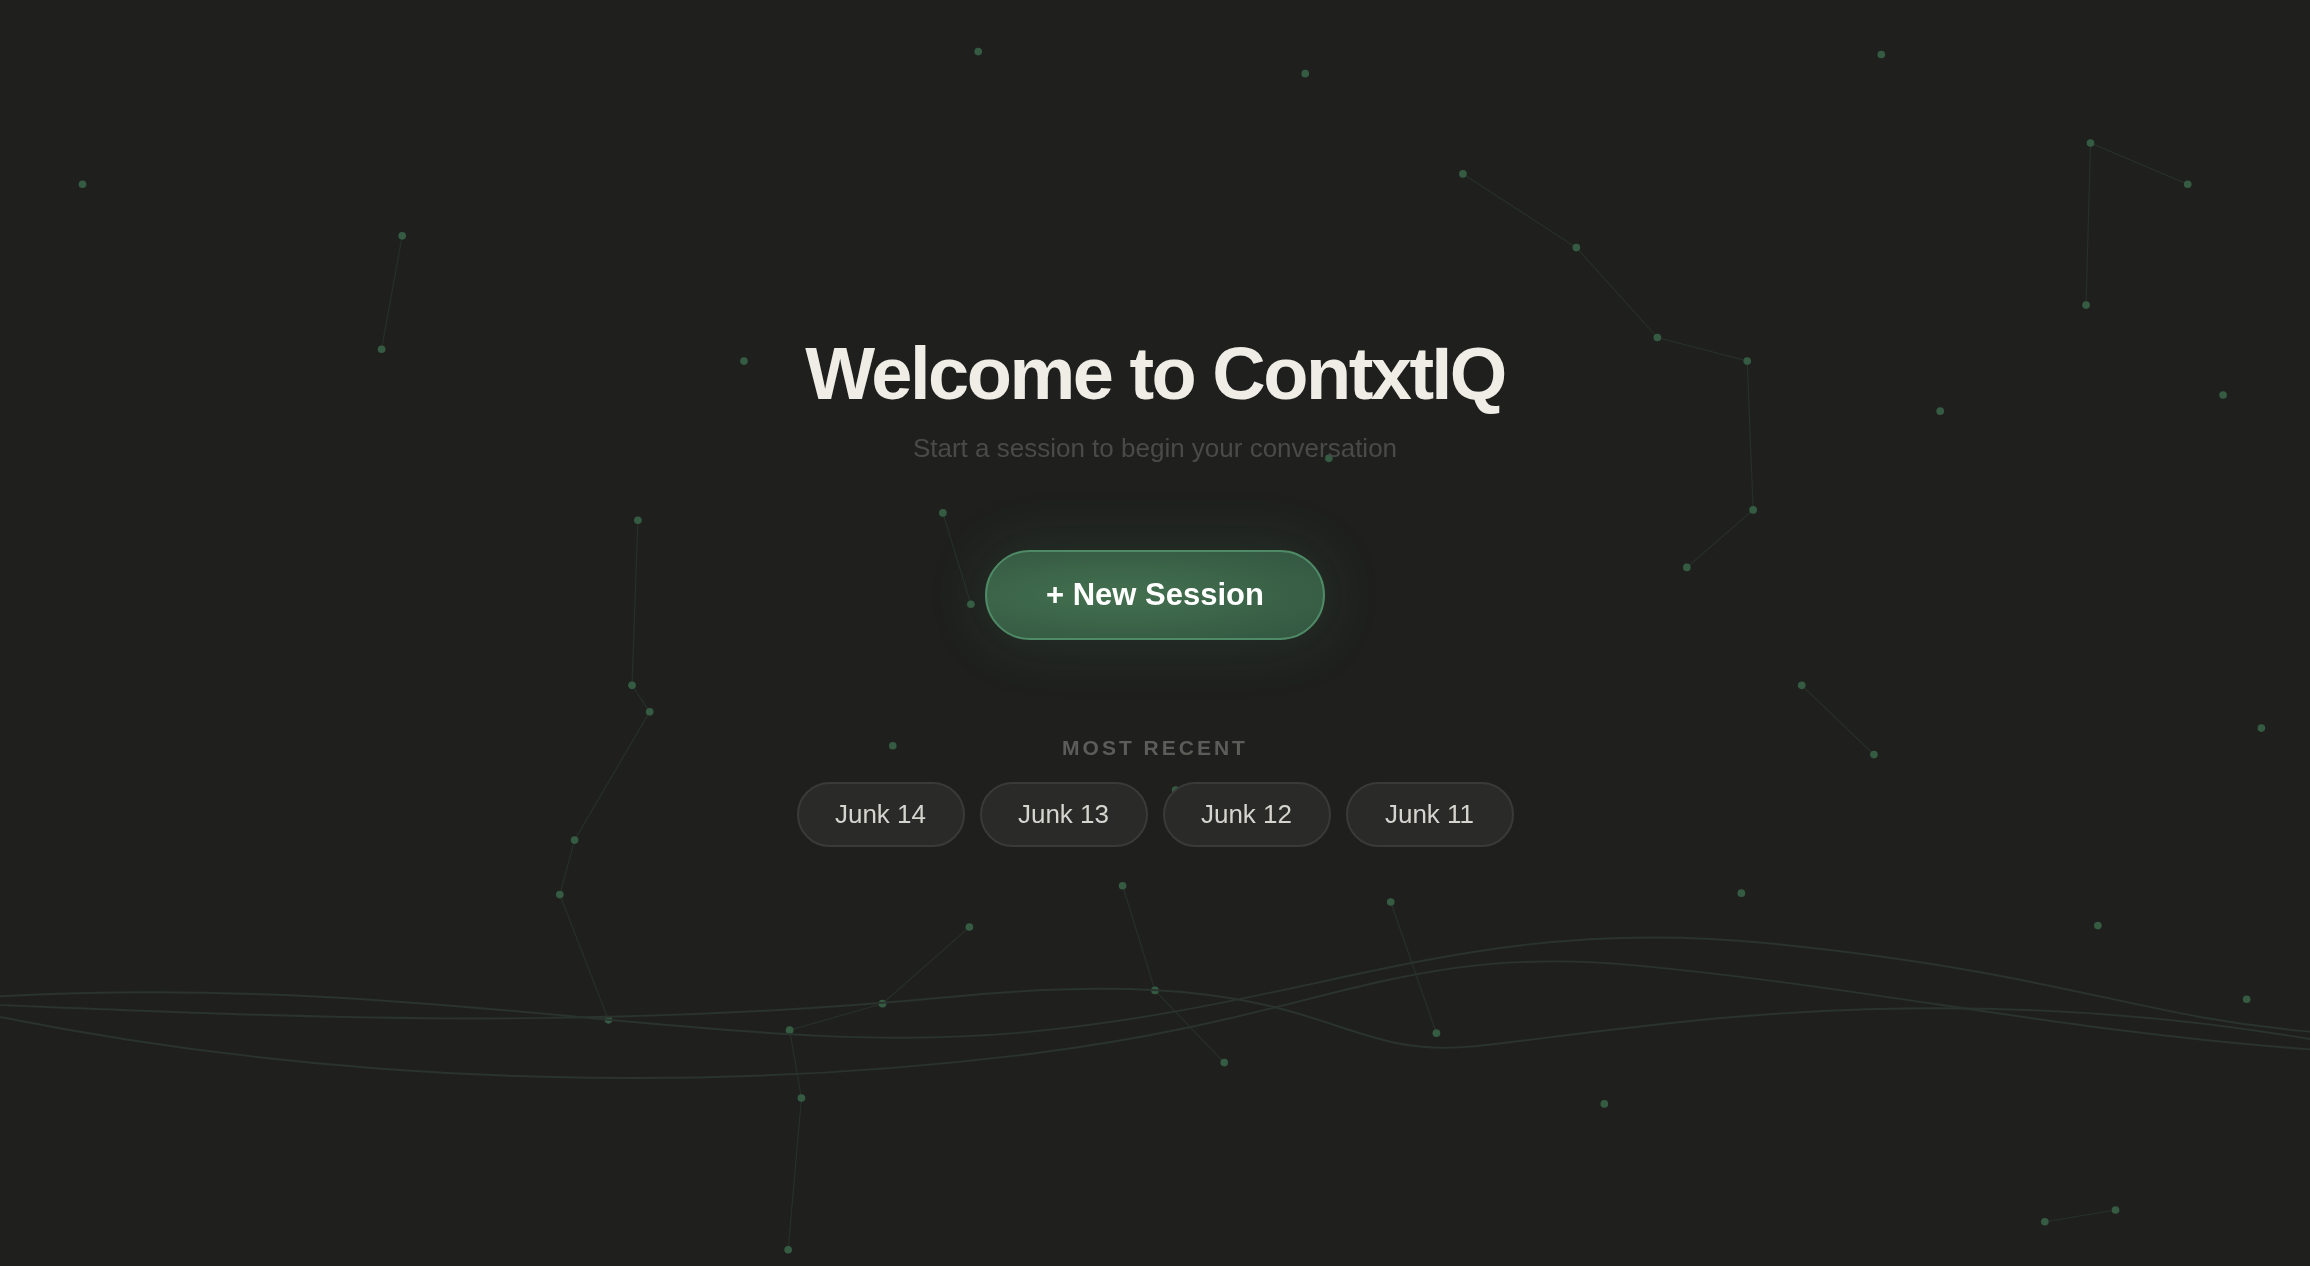 This screenshot has width=2310, height=1266. I want to click on recent-session-chip: Junk 13, so click(1063, 814).